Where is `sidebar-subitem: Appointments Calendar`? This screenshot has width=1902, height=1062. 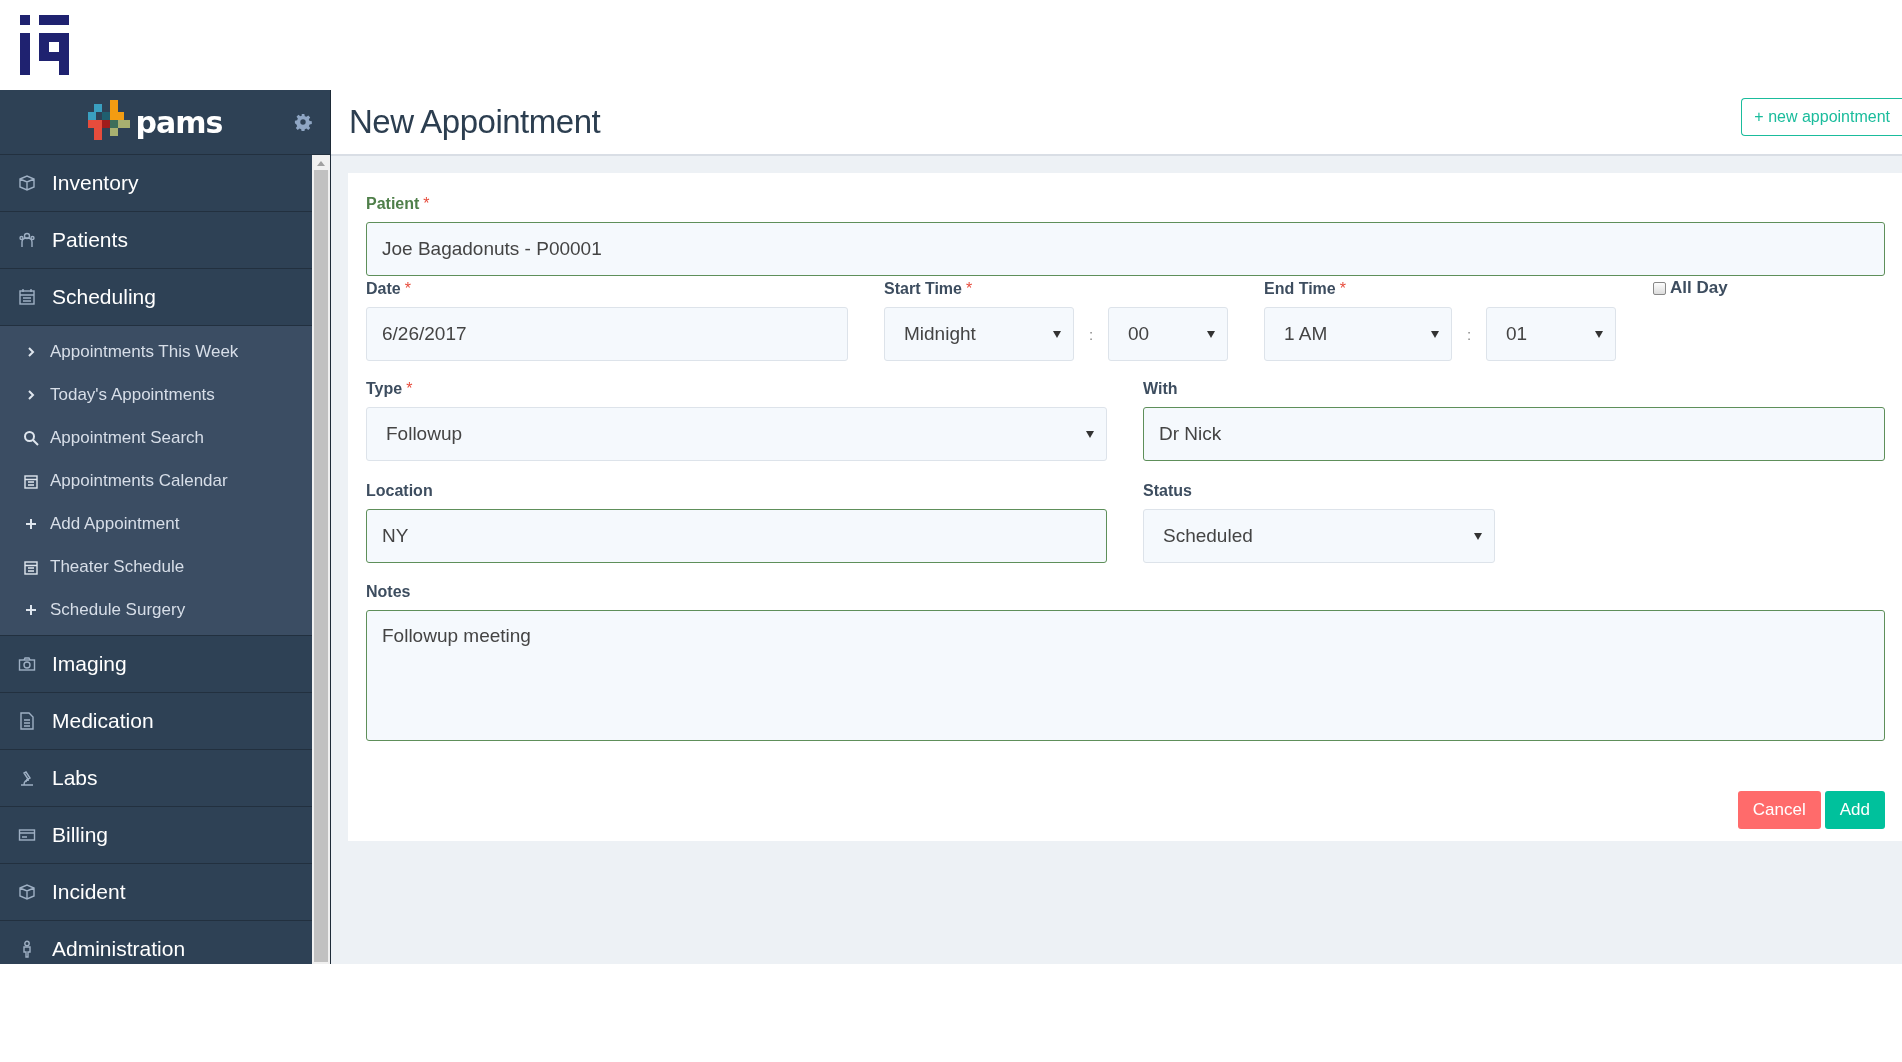
sidebar-subitem: Appointments Calendar is located at coordinates (156, 480).